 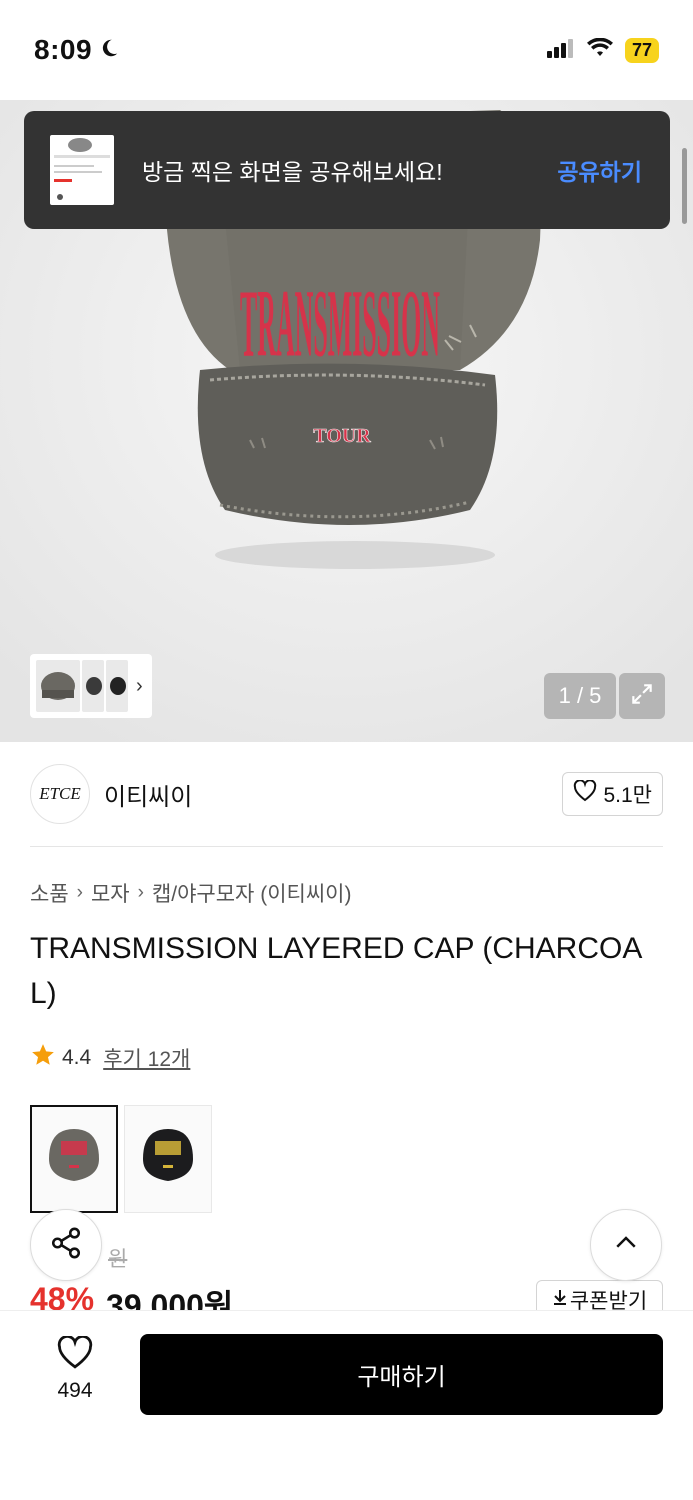 I want to click on breadcrumb: 소품 › 모자 › 캡/야구모자 (이티씨이), so click(x=190, y=893).